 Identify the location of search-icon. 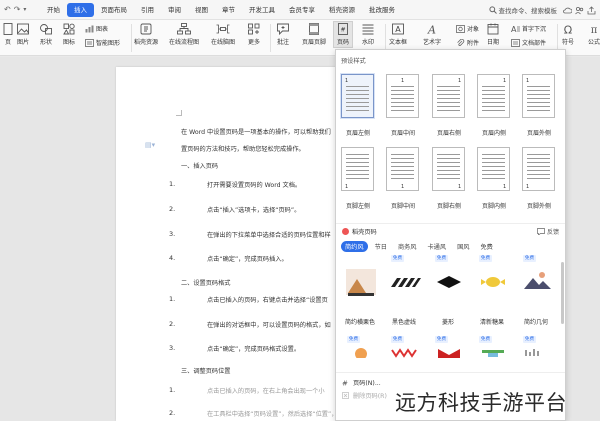
(492, 10).